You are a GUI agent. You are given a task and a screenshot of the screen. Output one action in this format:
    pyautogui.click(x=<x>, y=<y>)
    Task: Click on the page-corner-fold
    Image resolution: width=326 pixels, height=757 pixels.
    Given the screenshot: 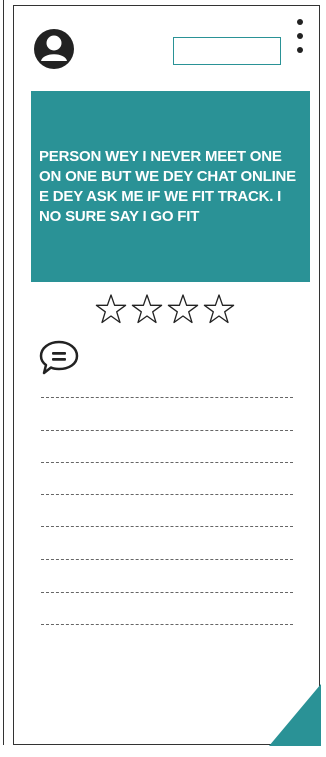 What is the action you would take?
    pyautogui.click(x=295, y=715)
    